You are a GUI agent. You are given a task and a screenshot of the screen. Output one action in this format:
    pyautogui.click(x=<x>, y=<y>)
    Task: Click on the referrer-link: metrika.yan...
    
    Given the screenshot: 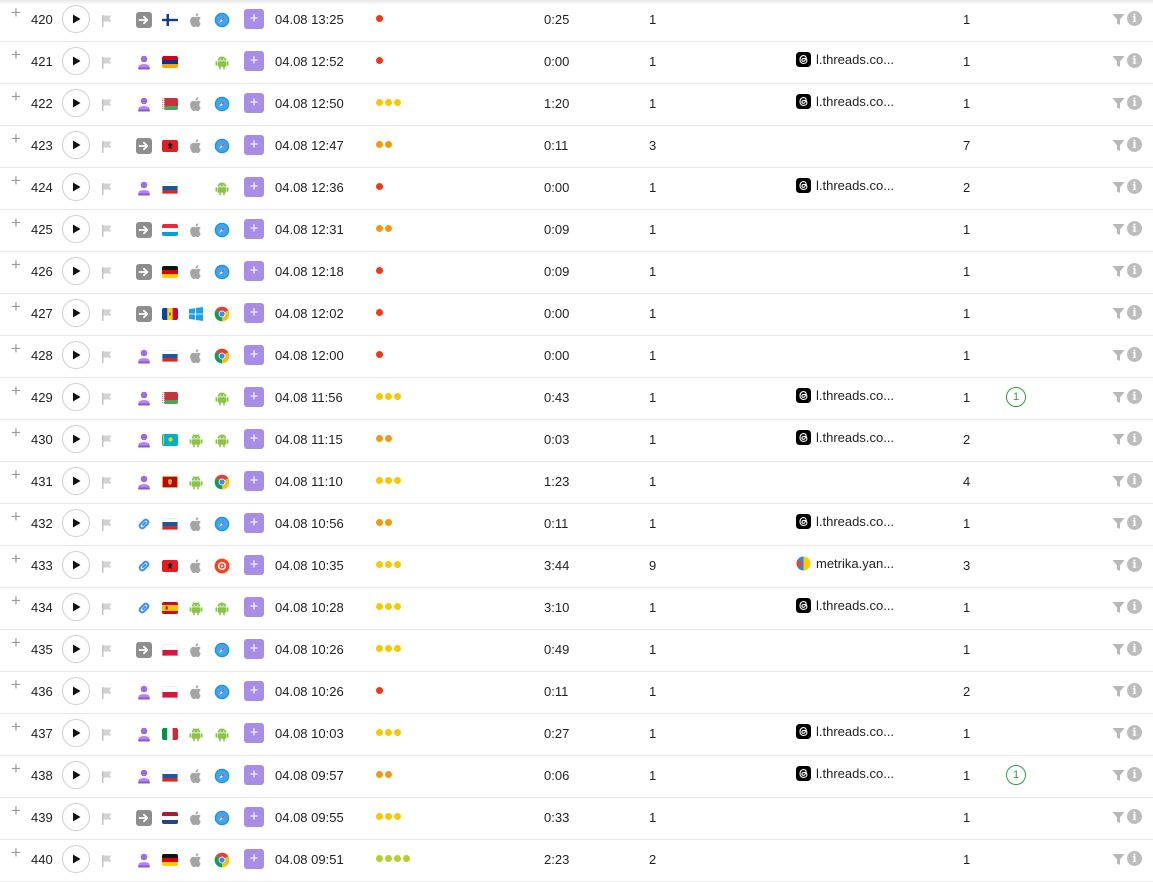 What is the action you would take?
    pyautogui.click(x=845, y=563)
    